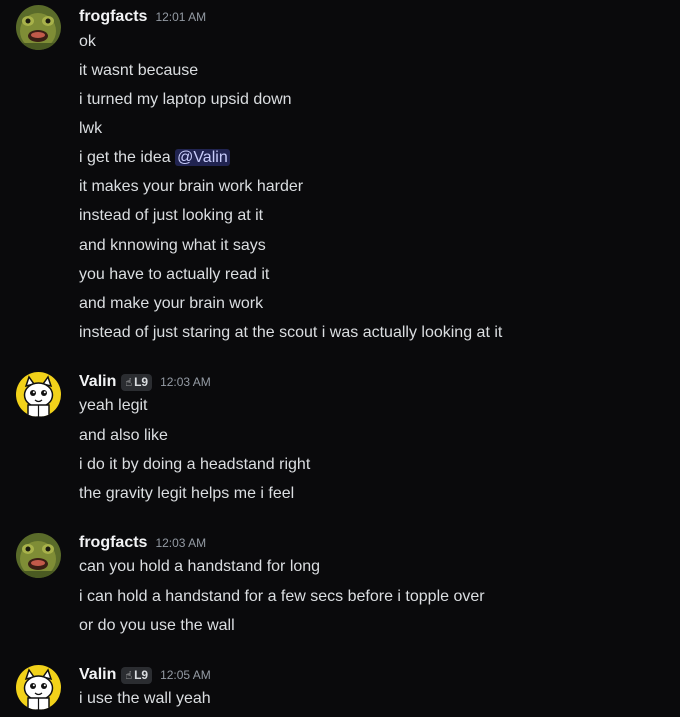 This screenshot has width=680, height=717. I want to click on message: i use the wall yeah, so click(145, 699).